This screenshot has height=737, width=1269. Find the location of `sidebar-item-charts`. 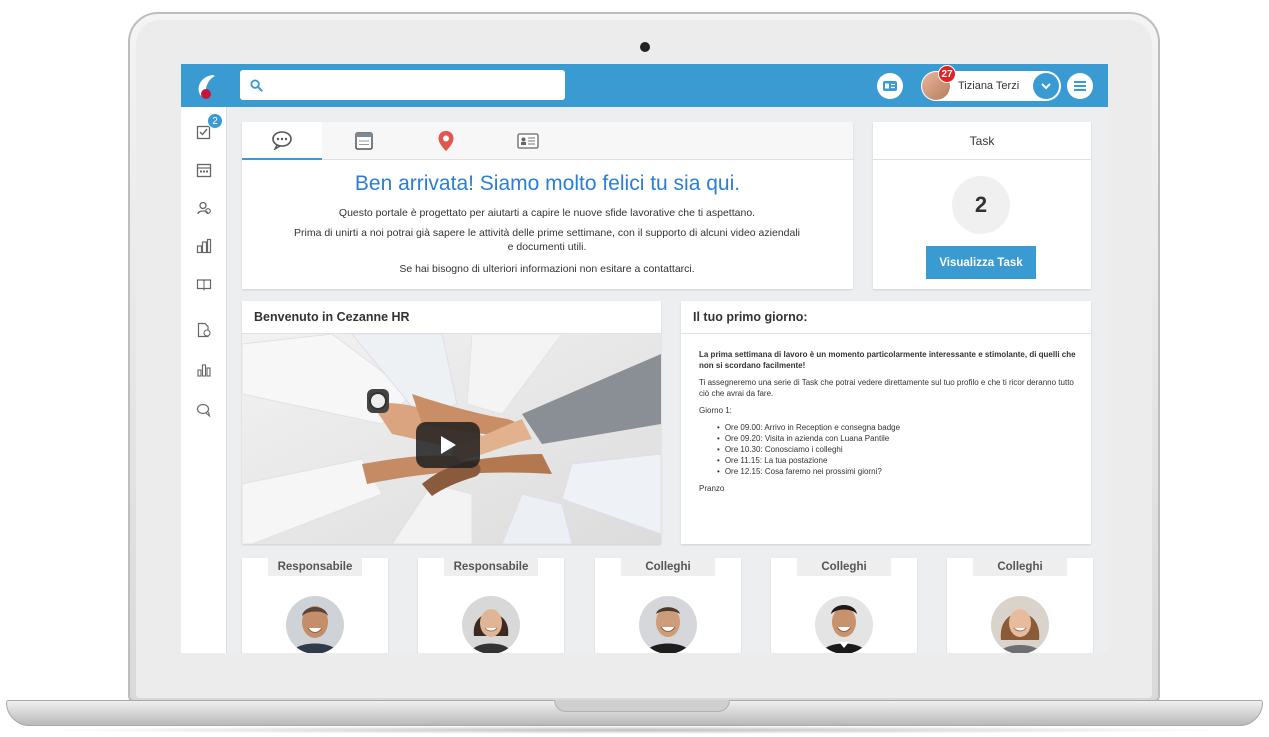

sidebar-item-charts is located at coordinates (204, 370).